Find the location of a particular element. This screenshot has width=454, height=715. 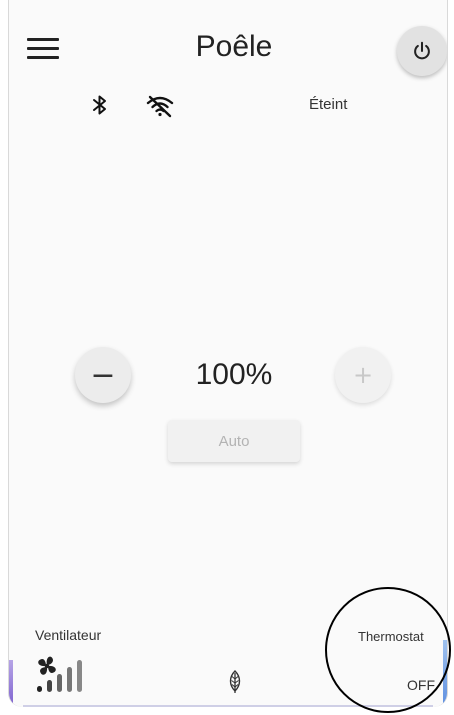

status-label: Éteint is located at coordinates (328, 104).